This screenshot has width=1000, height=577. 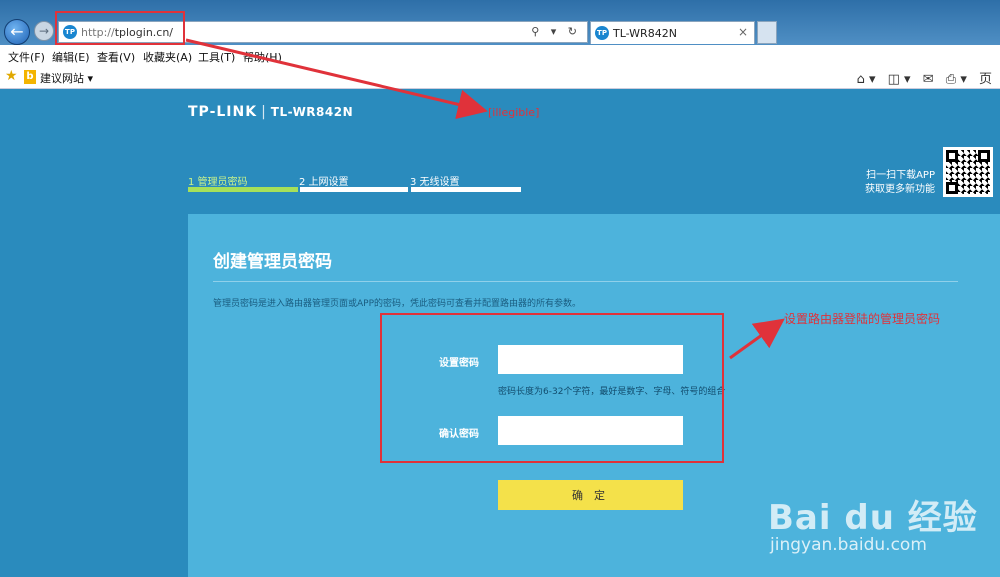 What do you see at coordinates (500, 77) in the screenshot?
I see `favorites-bar: ★ b 建议网站 ▾ ⌂ ▾ ◫ ▾ ✉ ⎙ ▾ 页` at bounding box center [500, 77].